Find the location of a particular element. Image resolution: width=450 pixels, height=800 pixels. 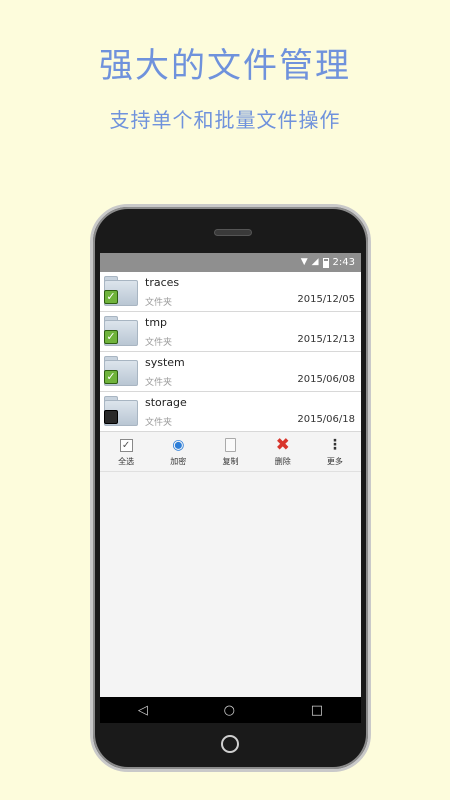

promo-subline: 支持单个和批量文件操作 is located at coordinates (225, 120).